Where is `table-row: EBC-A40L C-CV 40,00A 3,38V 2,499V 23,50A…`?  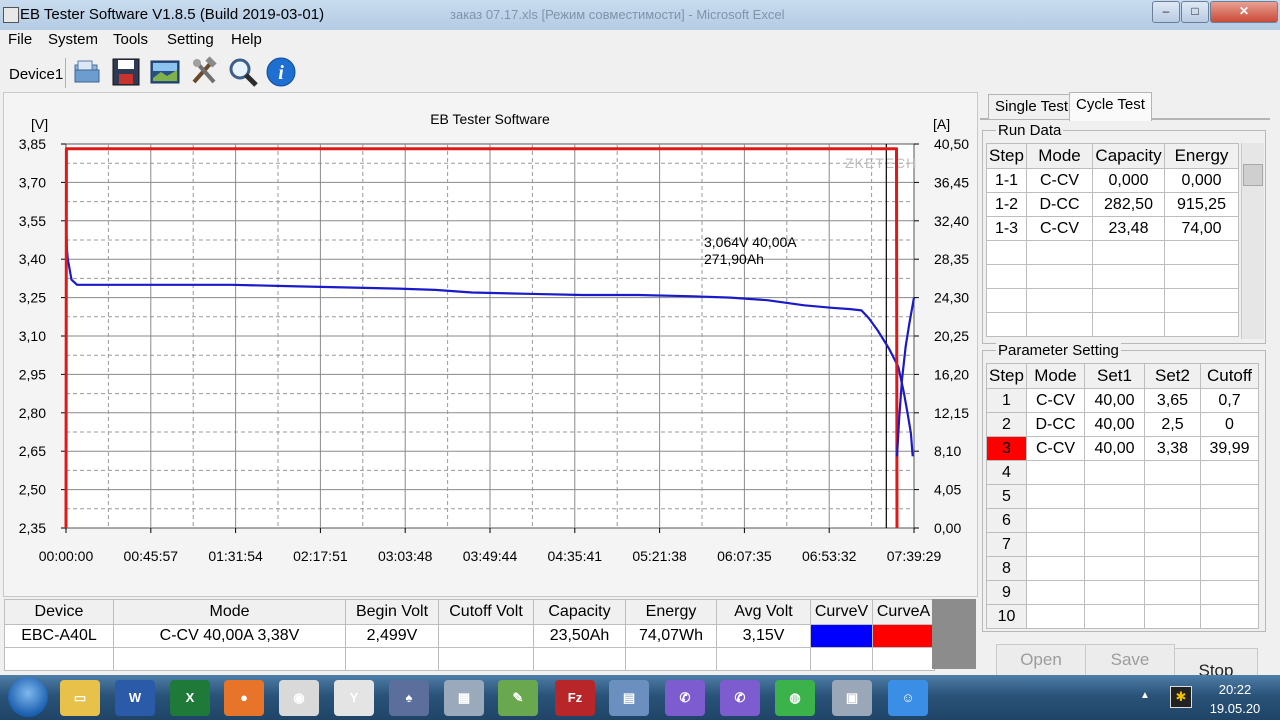
table-row: EBC-A40L C-CV 40,00A 3,38V 2,499V 23,50A… is located at coordinates (469, 636).